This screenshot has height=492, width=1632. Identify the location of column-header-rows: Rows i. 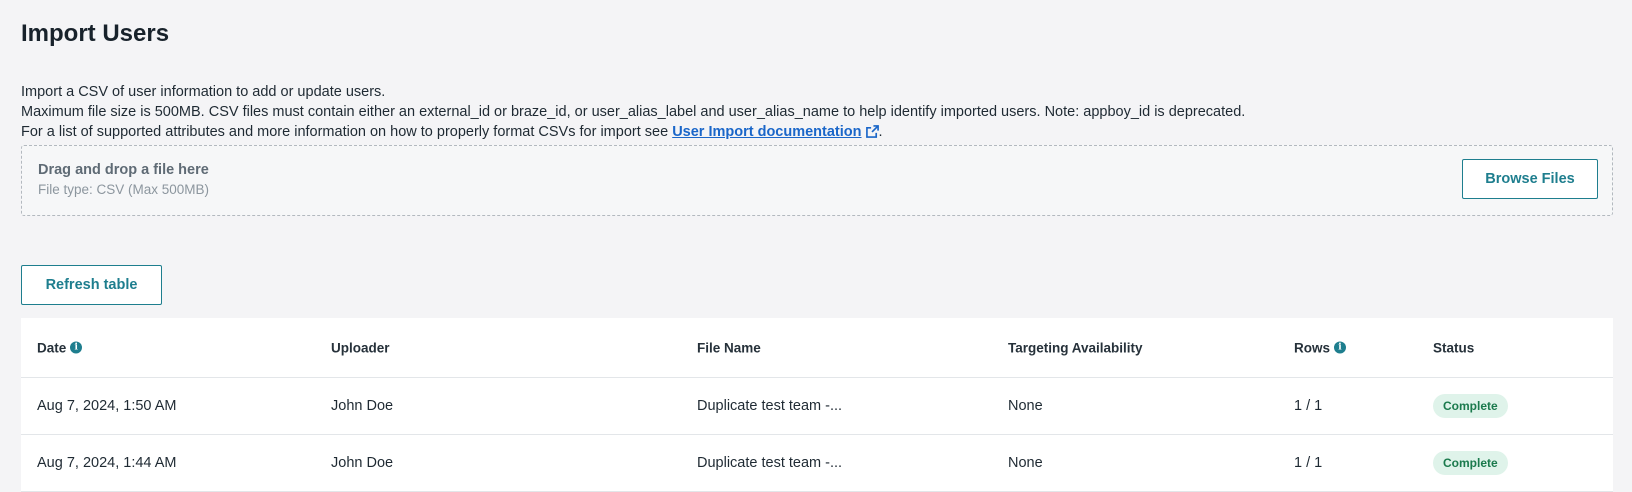
(1320, 347).